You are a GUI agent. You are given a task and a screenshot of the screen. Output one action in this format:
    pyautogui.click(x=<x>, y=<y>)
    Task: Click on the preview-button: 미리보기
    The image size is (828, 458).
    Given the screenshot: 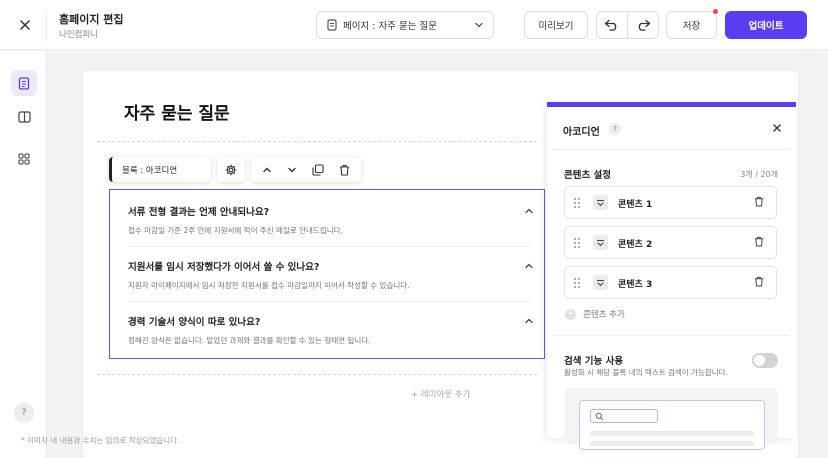 What is the action you would take?
    pyautogui.click(x=556, y=25)
    